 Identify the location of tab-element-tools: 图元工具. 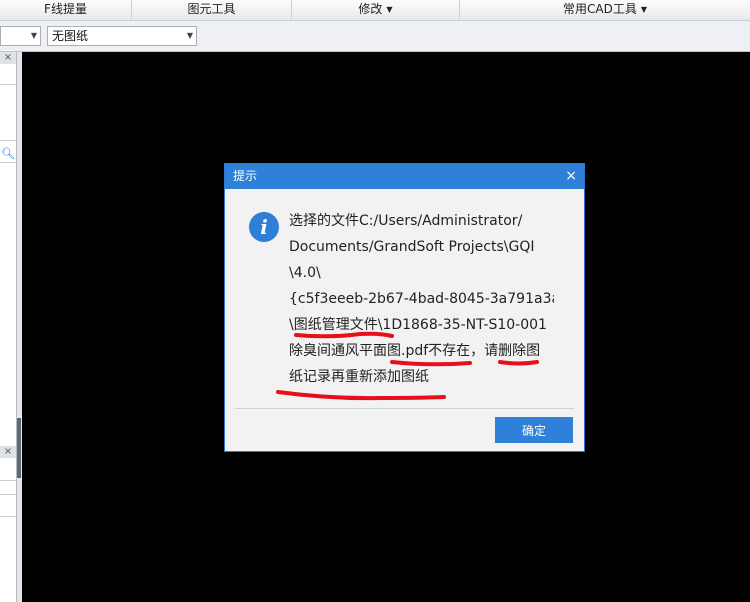
(212, 10).